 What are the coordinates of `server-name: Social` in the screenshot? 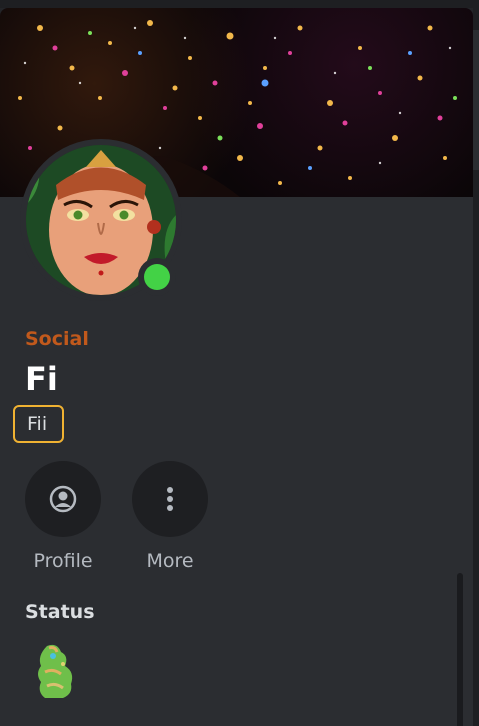 It's located at (57, 339).